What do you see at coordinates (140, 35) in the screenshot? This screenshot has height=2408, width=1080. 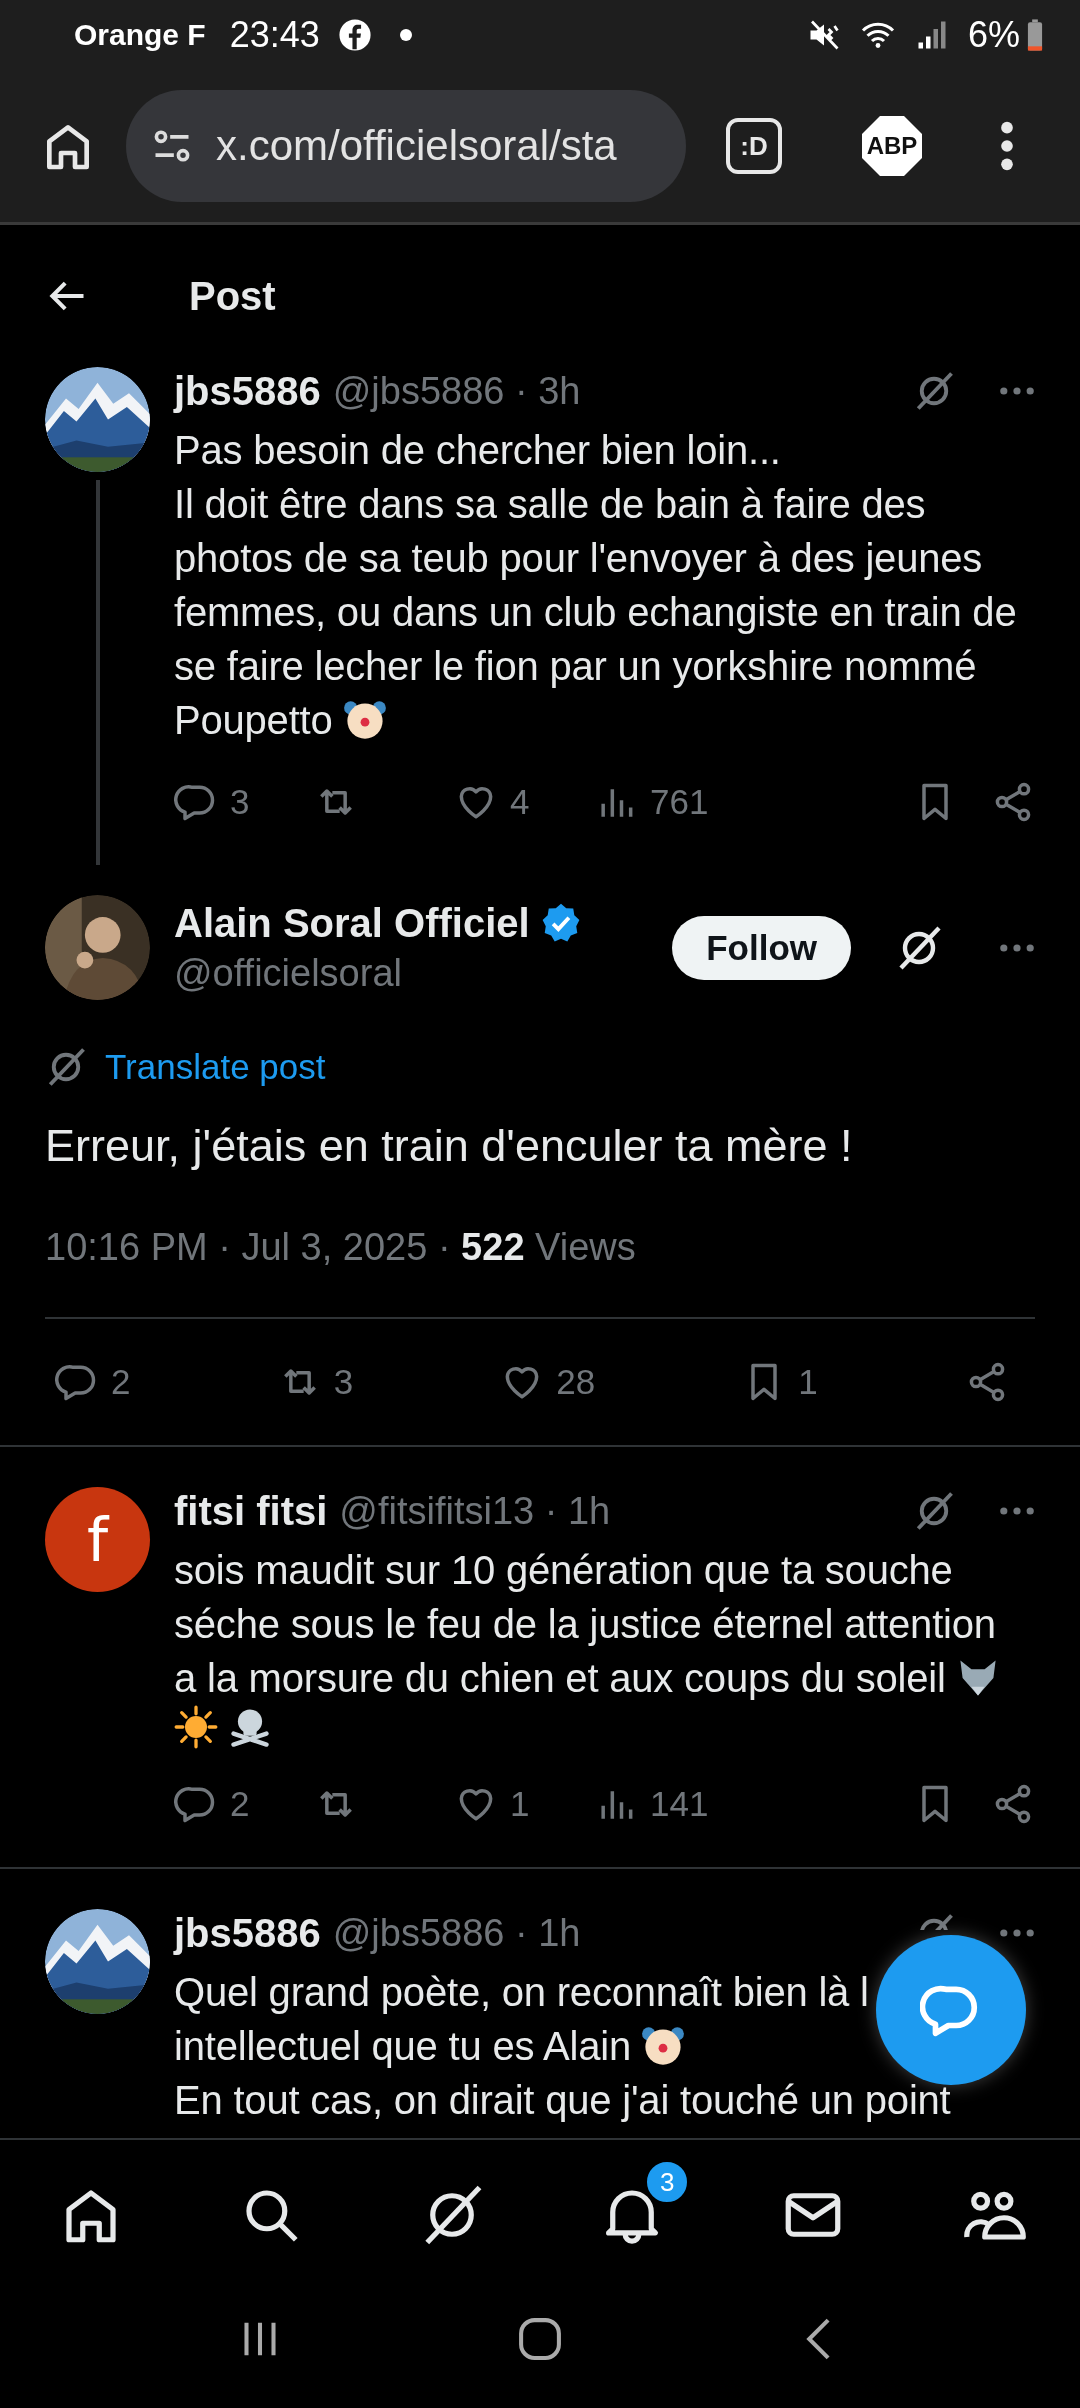 I see `carrier-name: Orange F` at bounding box center [140, 35].